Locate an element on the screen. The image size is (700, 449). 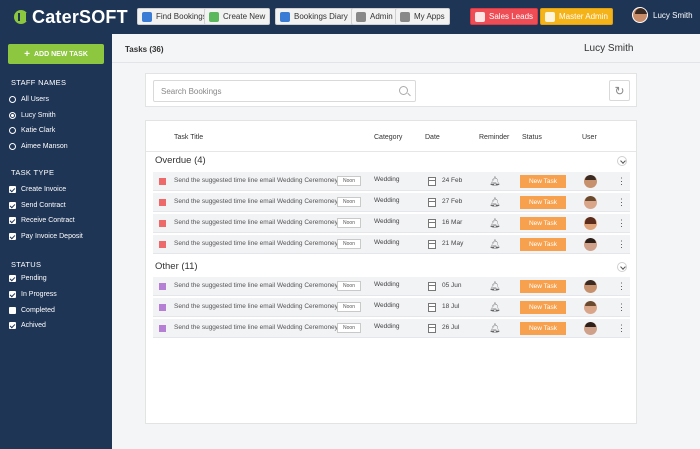
priority-marker is located at coordinates (162, 202).